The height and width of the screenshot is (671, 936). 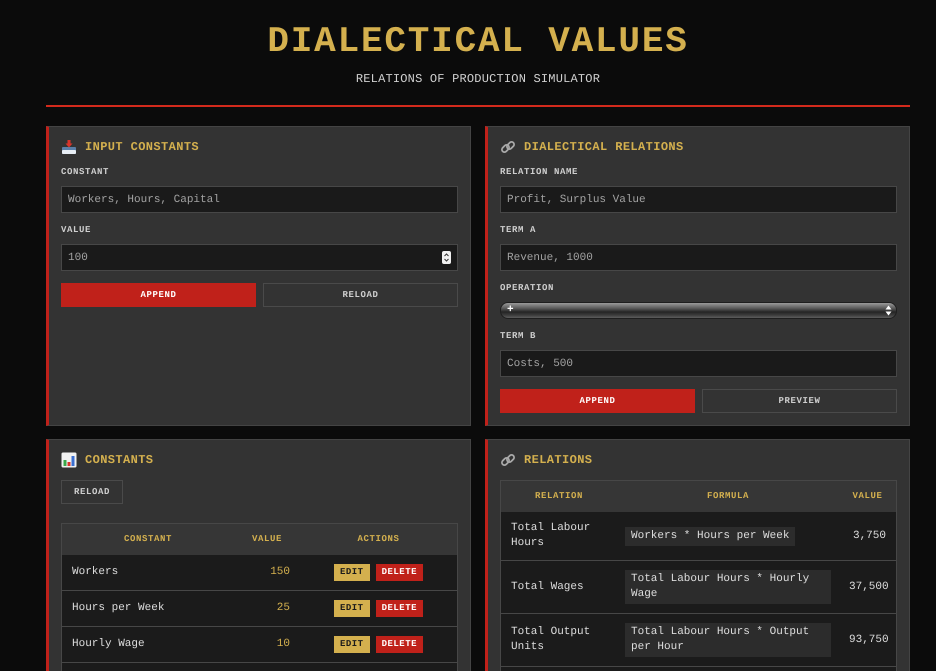 What do you see at coordinates (478, 79) in the screenshot?
I see `page-subtitle: RELATIONS OF PRODUCTION SIMULATOR` at bounding box center [478, 79].